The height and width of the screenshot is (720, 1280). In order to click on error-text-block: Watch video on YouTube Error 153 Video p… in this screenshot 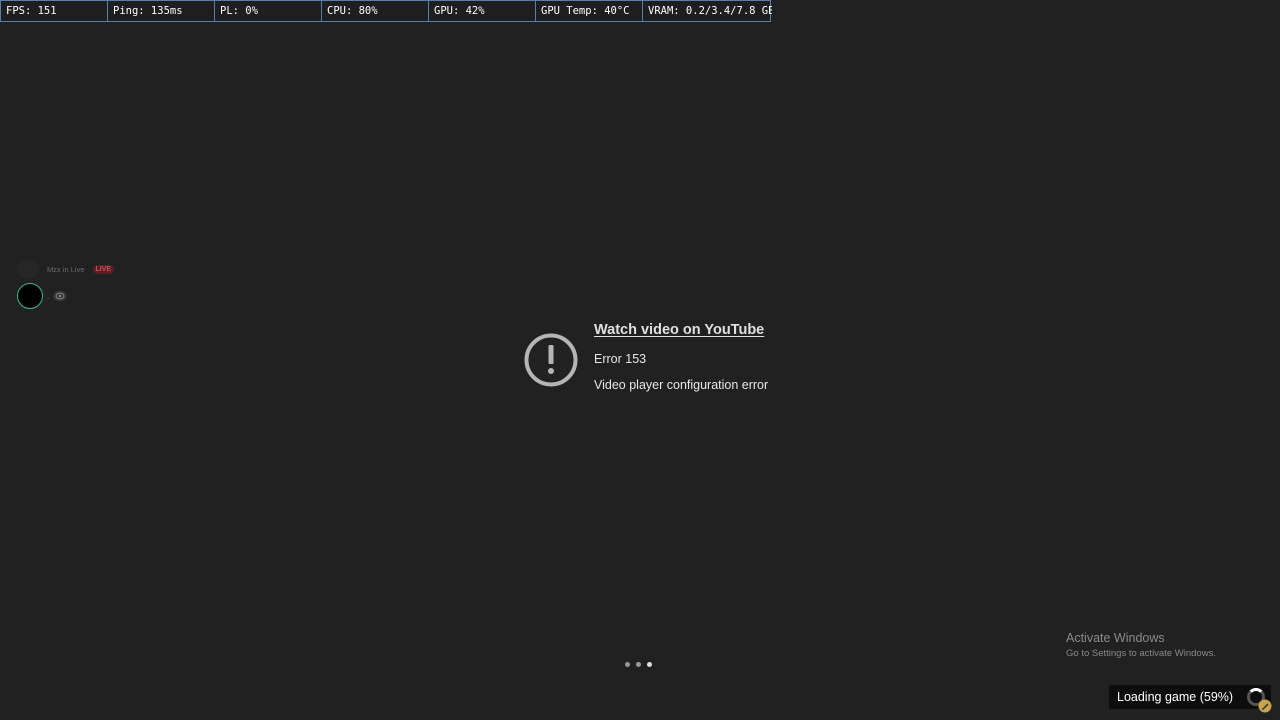, I will do `click(681, 357)`.